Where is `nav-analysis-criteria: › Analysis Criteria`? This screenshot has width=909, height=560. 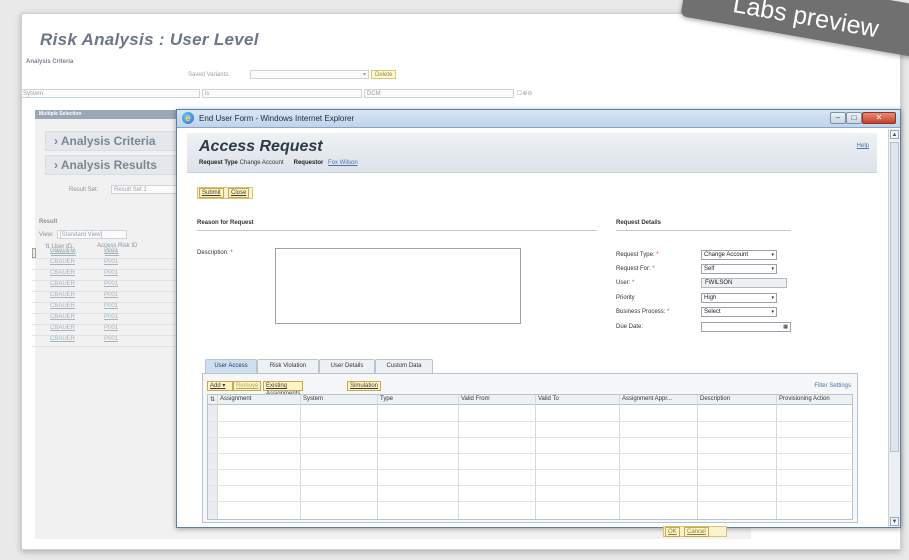
nav-analysis-criteria: › Analysis Criteria is located at coordinates (115, 141).